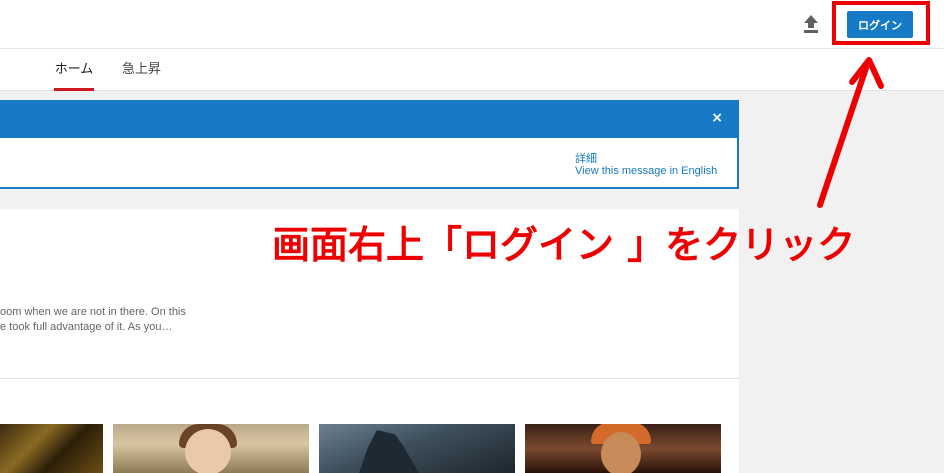  I want to click on tab-trending: 急上昇, so click(141, 70).